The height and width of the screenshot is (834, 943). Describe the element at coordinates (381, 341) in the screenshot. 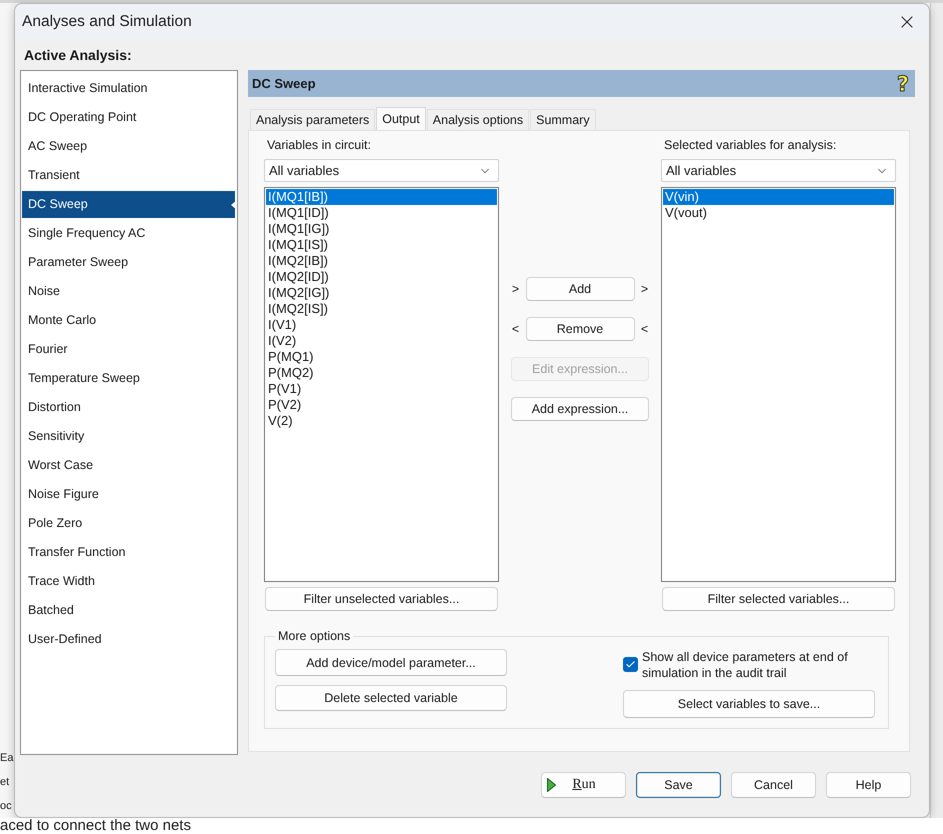

I see `variable-list-item: I(V2)` at that location.